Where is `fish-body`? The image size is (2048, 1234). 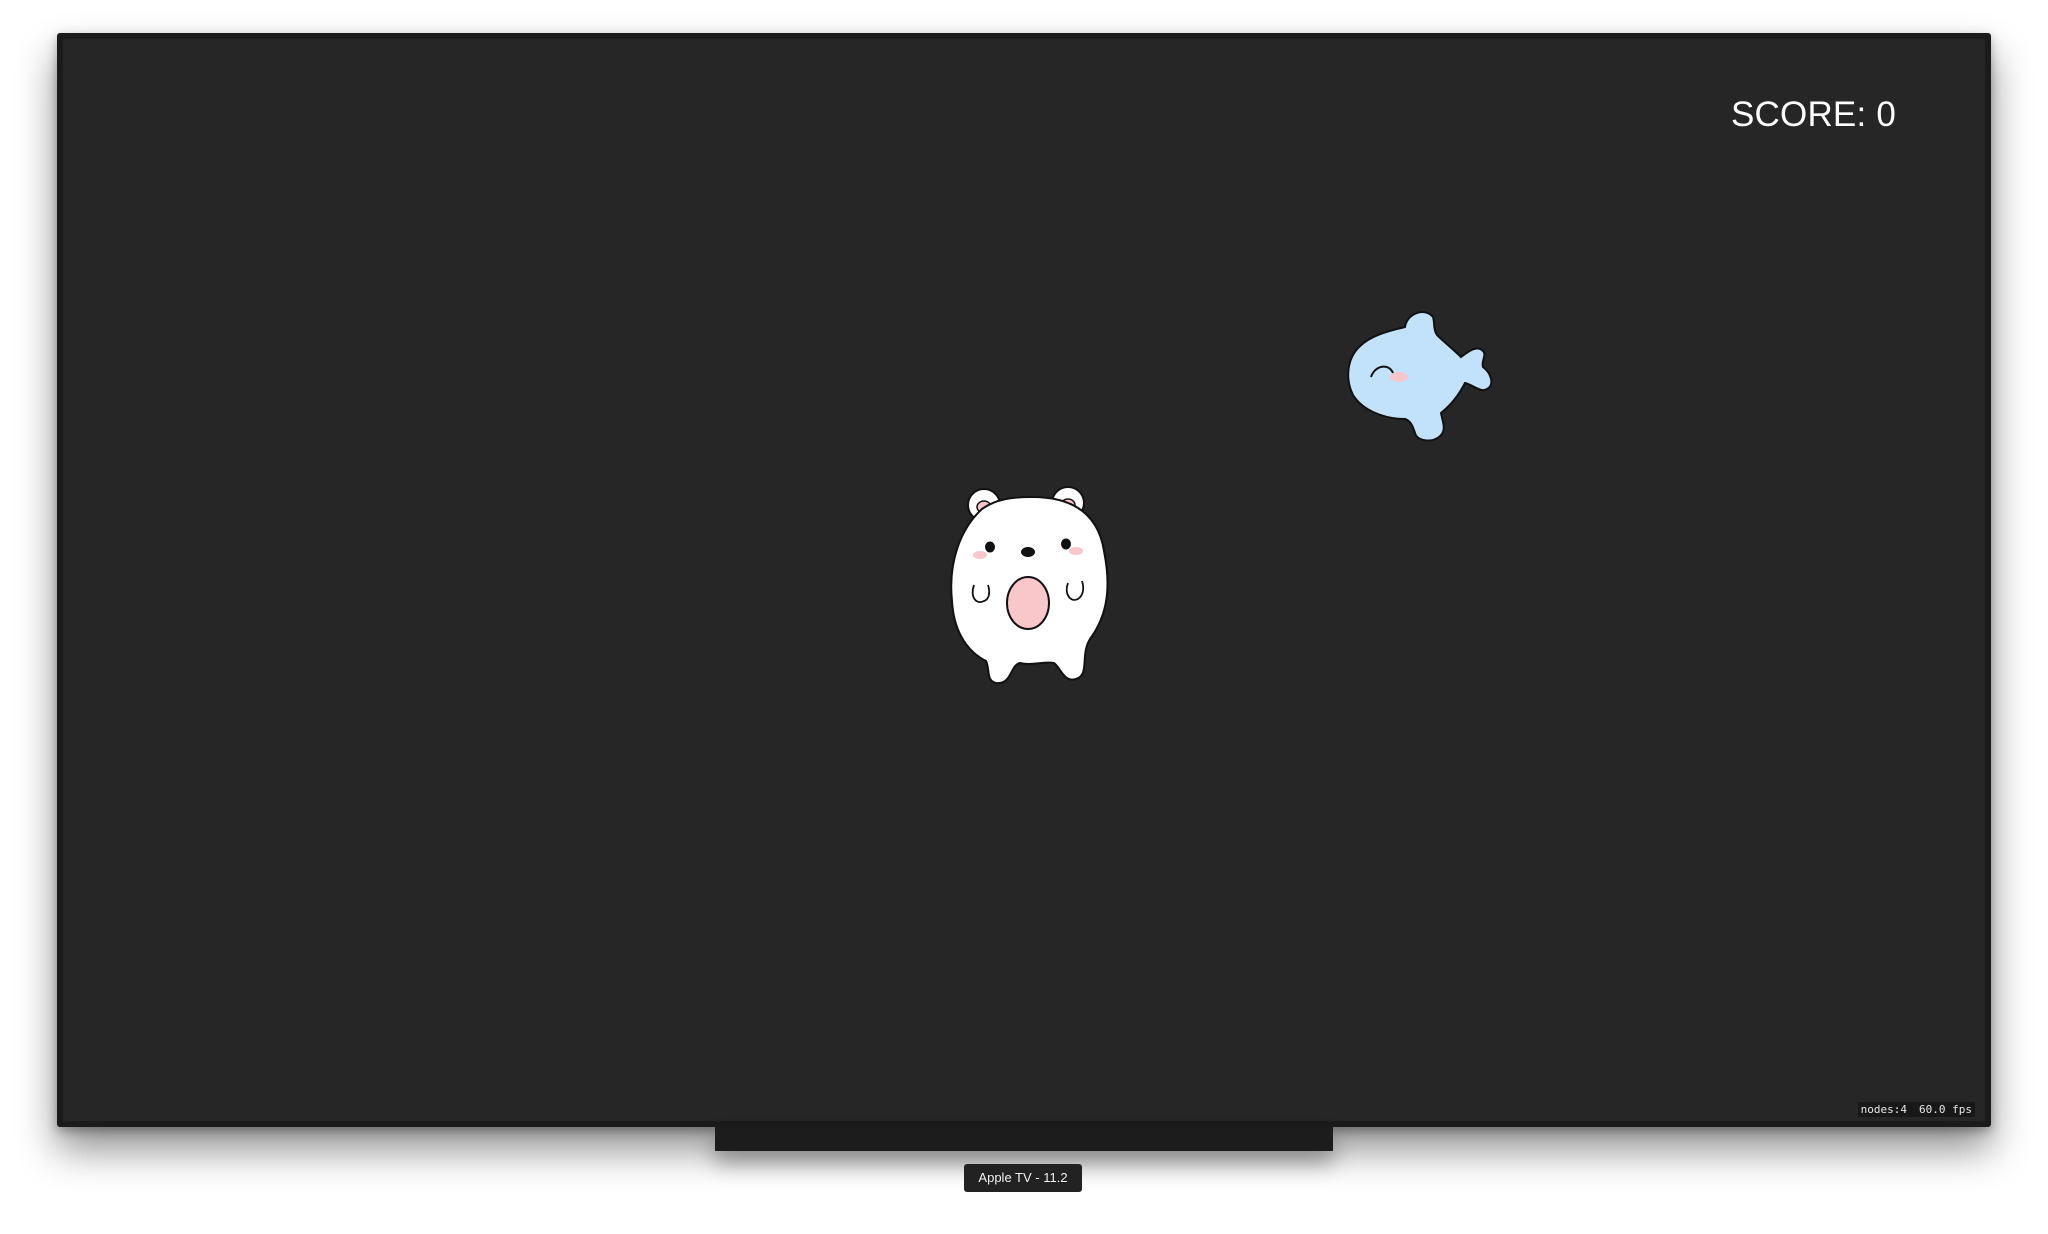
fish-body is located at coordinates (1420, 376).